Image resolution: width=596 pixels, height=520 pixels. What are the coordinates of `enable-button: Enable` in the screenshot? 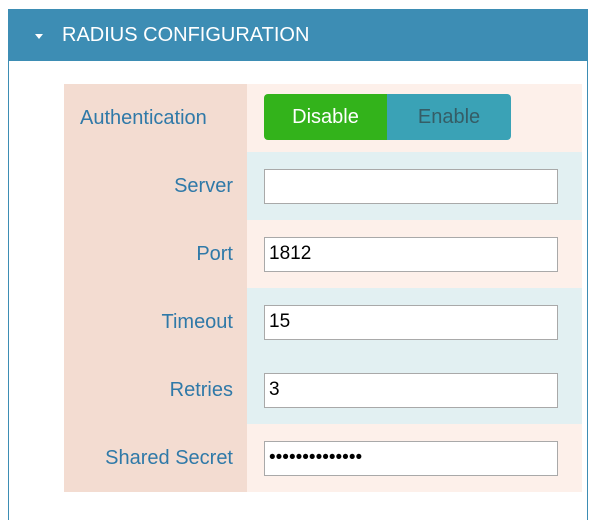 It's located at (449, 117).